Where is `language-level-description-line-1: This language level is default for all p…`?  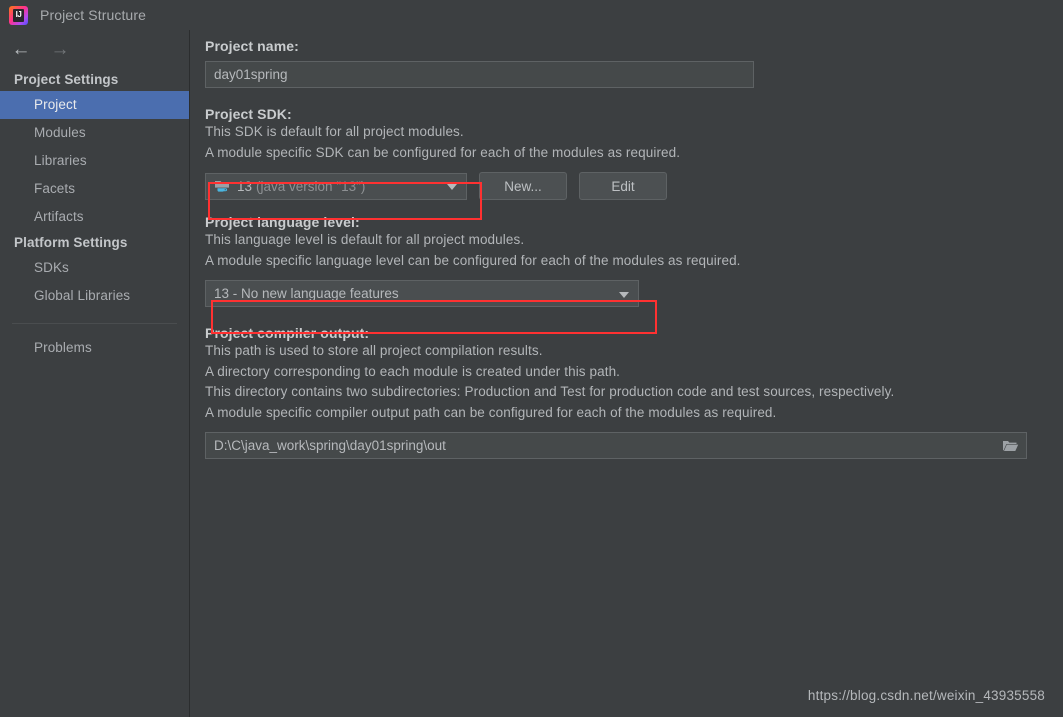
language-level-description-line-1: This language level is default for all p… is located at coordinates (365, 239).